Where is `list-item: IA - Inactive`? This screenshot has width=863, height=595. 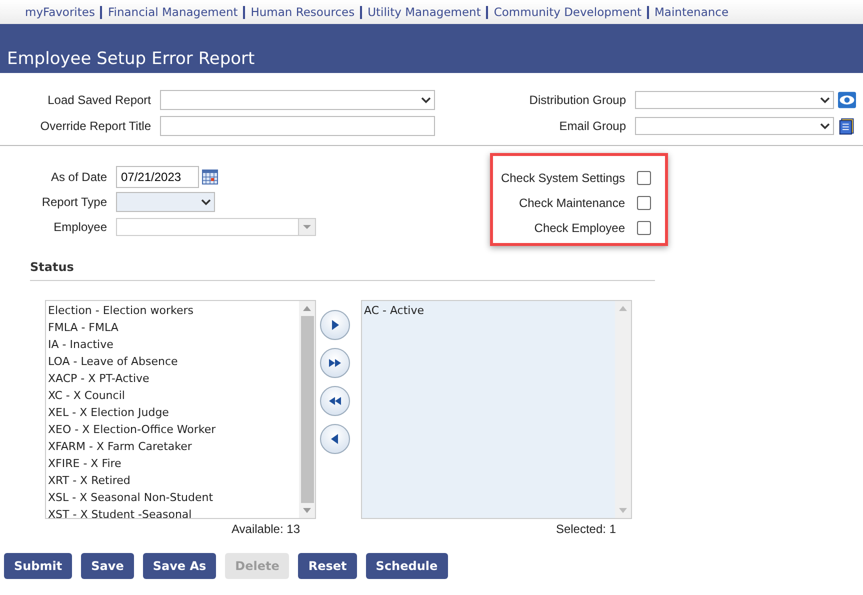
list-item: IA - Inactive is located at coordinates (172, 344).